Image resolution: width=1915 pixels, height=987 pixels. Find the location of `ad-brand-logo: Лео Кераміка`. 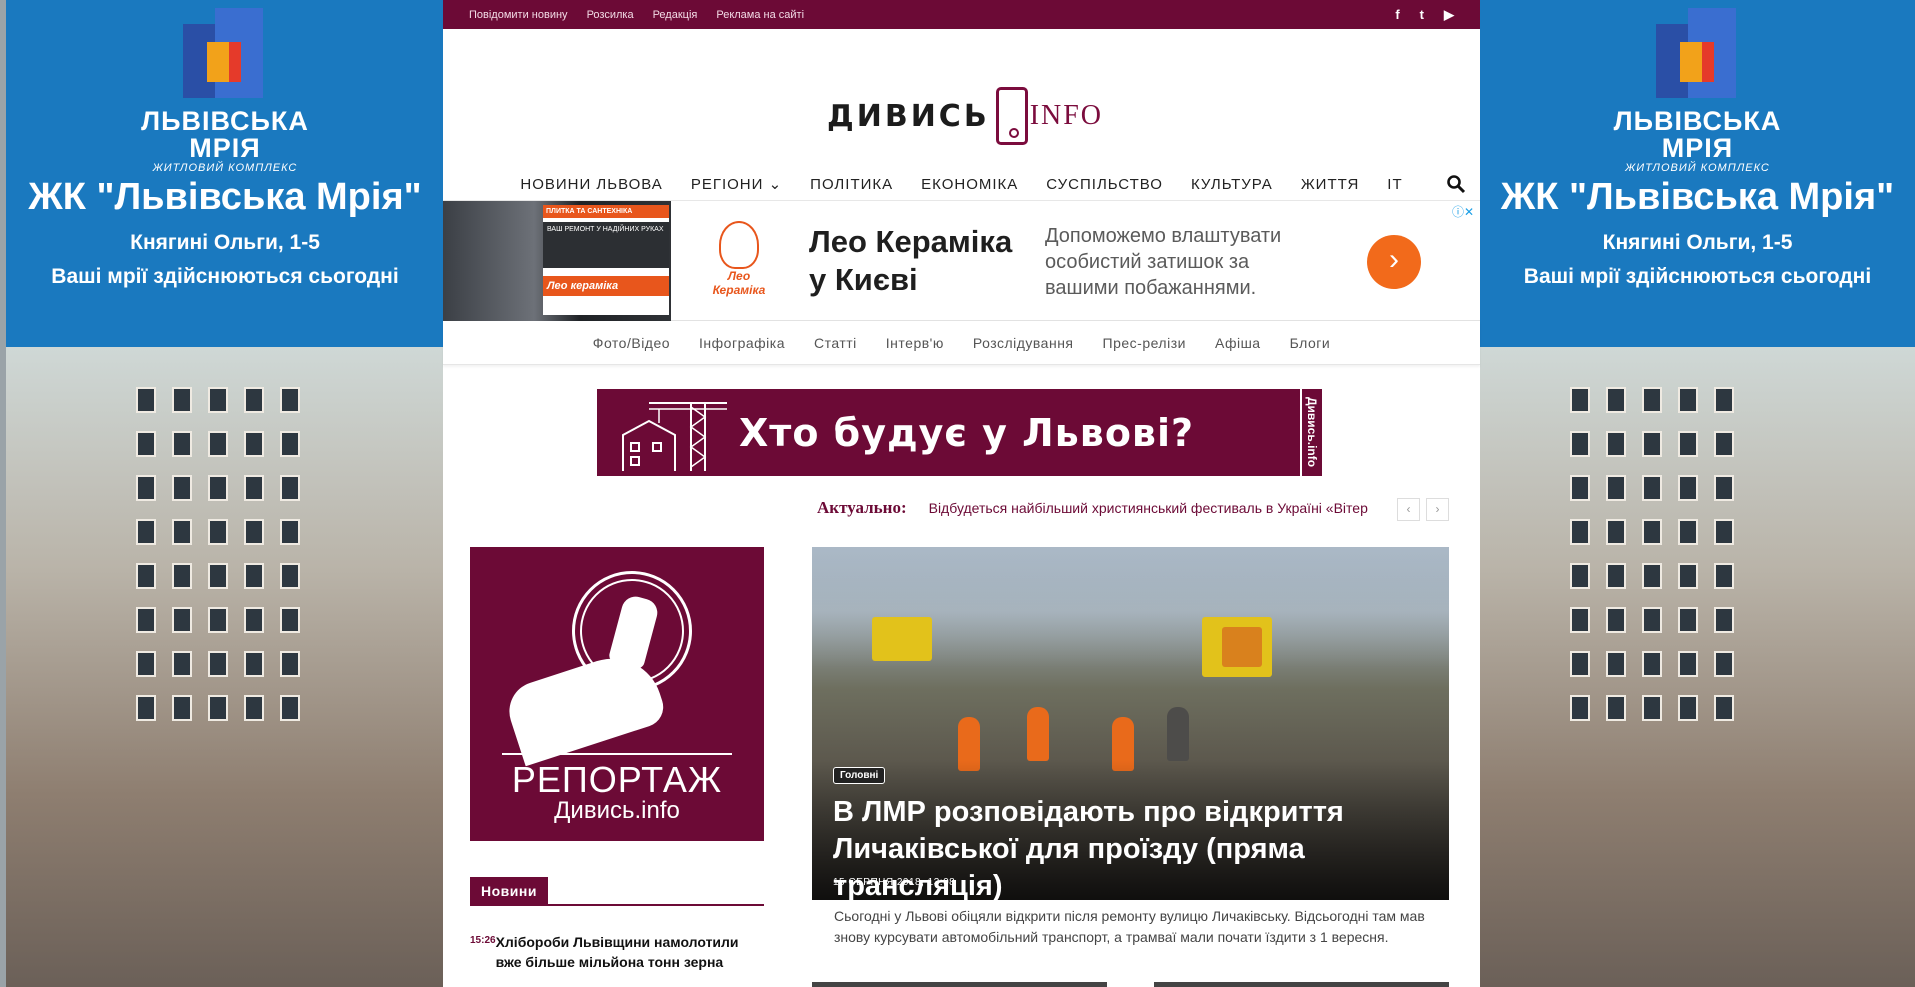

ad-brand-logo: Лео Кераміка is located at coordinates (739, 261).